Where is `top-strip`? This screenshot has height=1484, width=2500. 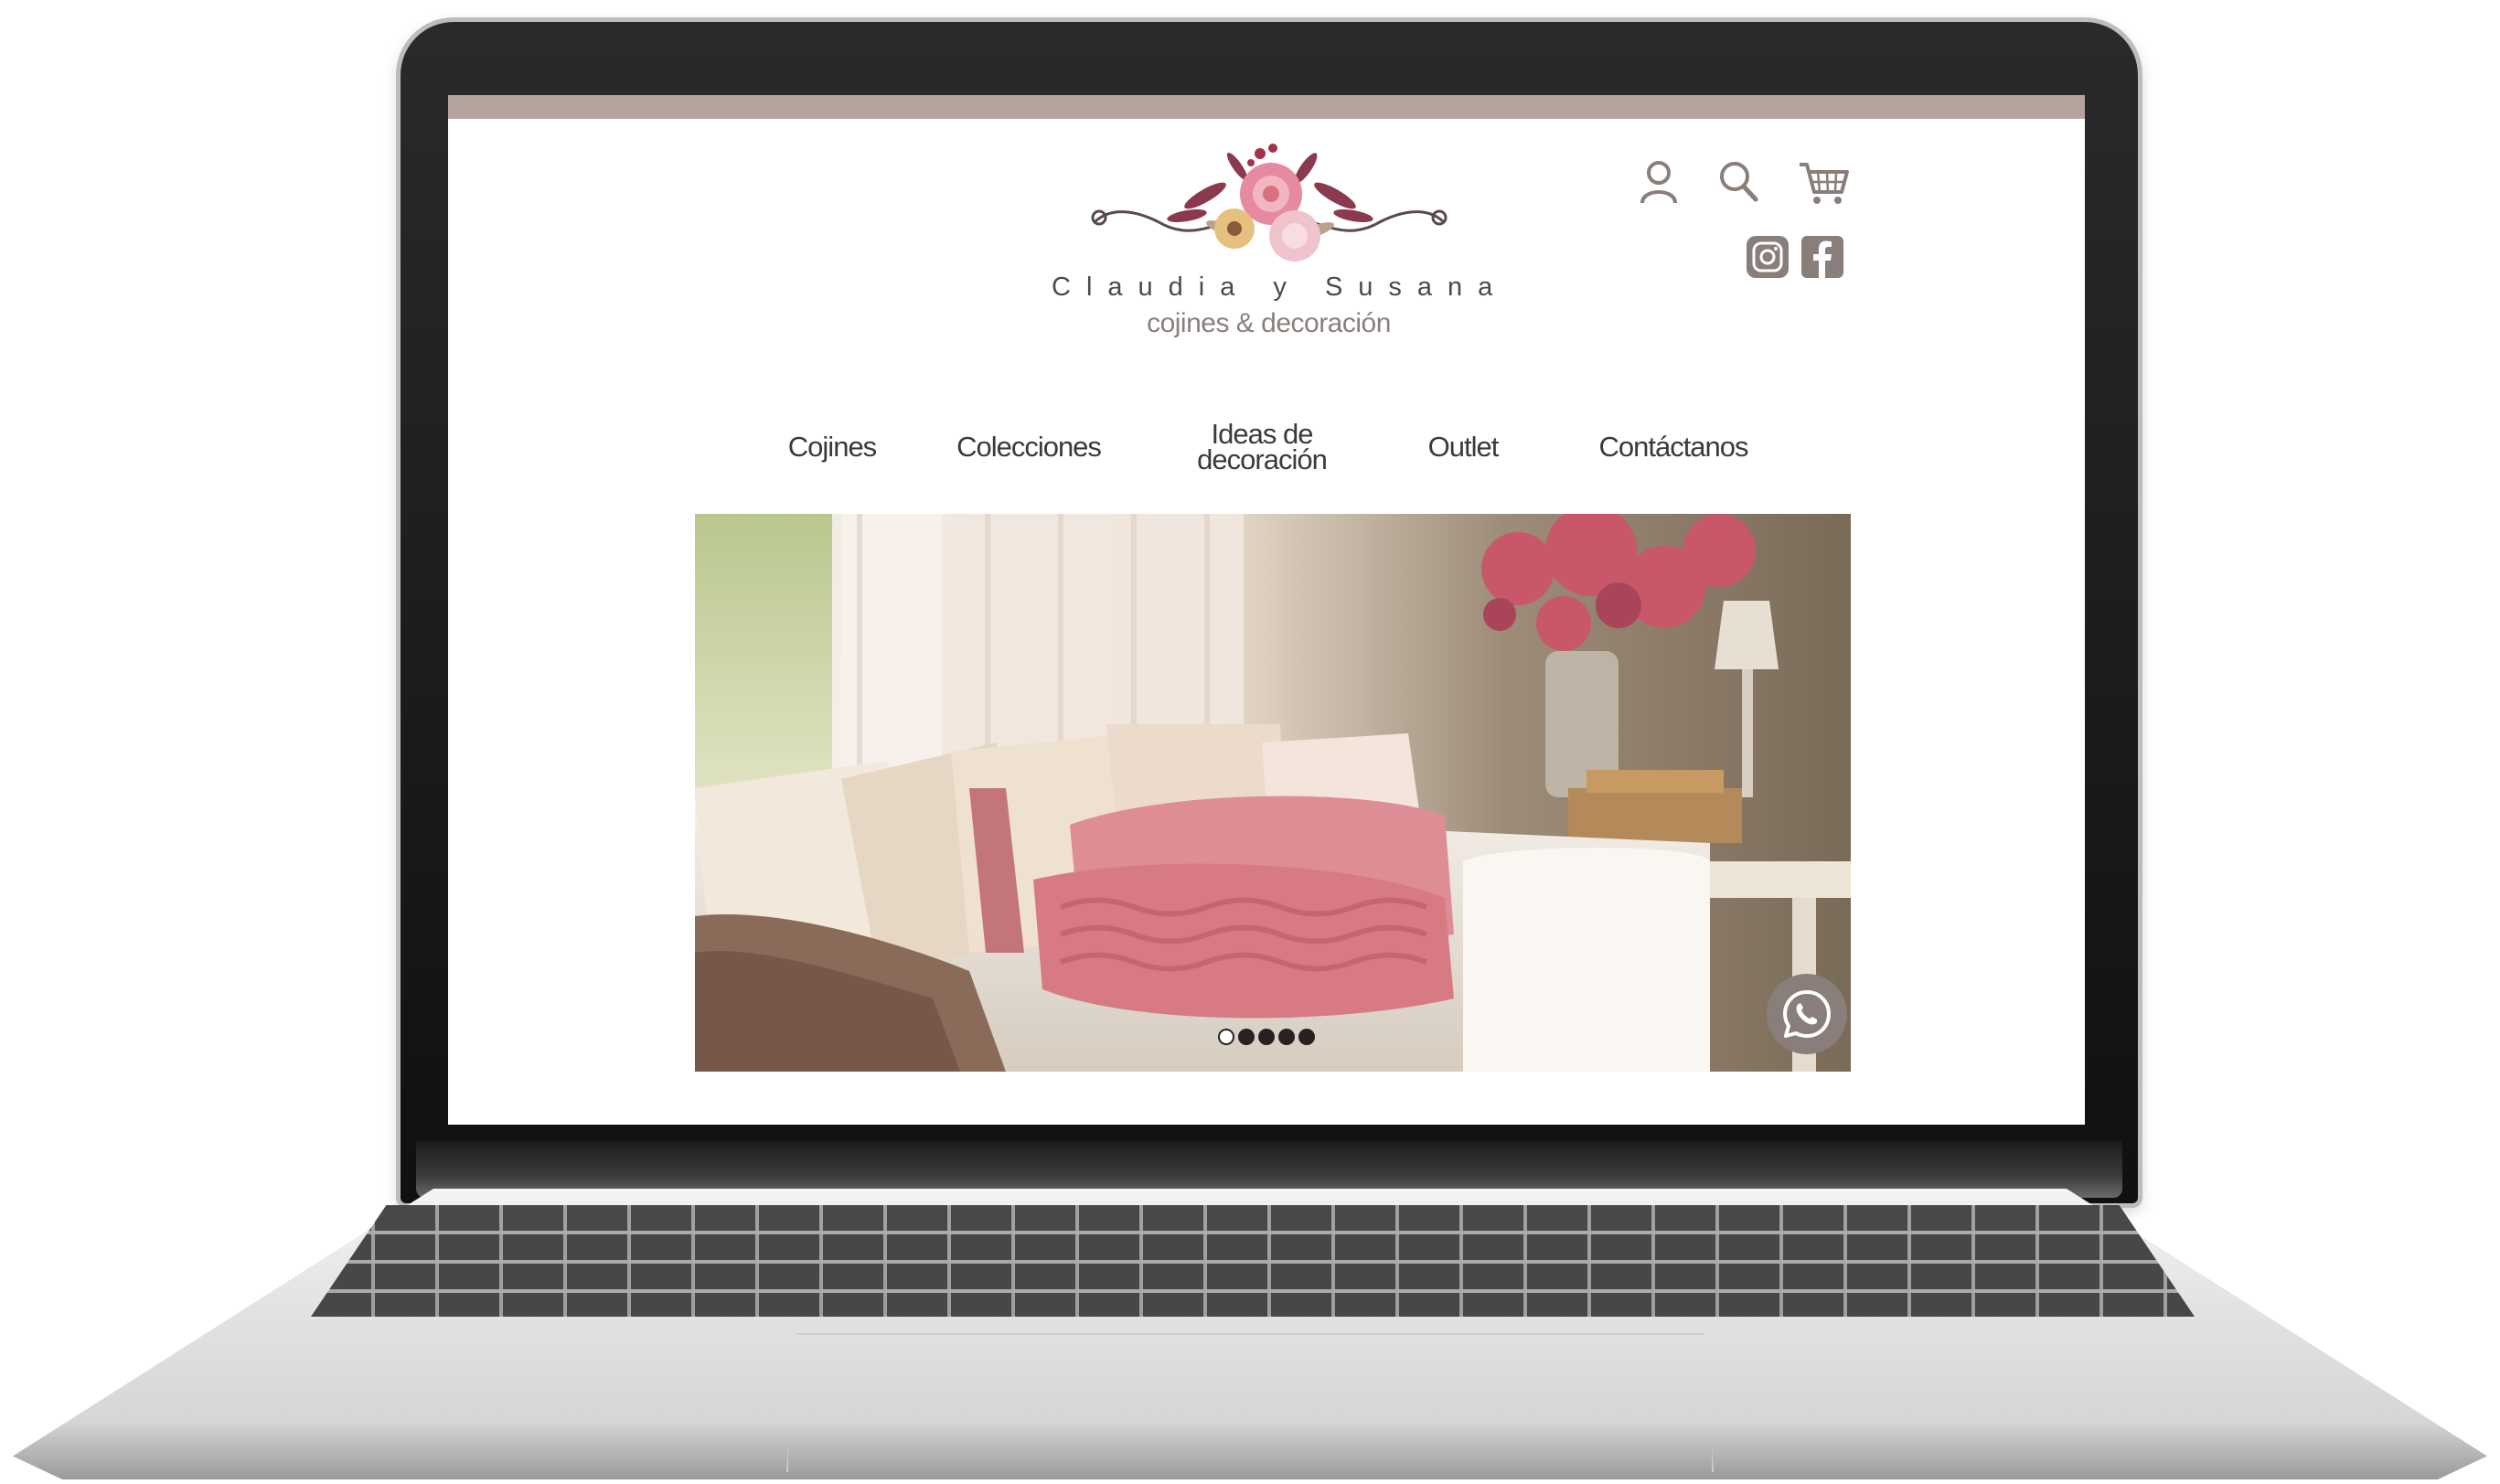 top-strip is located at coordinates (1266, 107).